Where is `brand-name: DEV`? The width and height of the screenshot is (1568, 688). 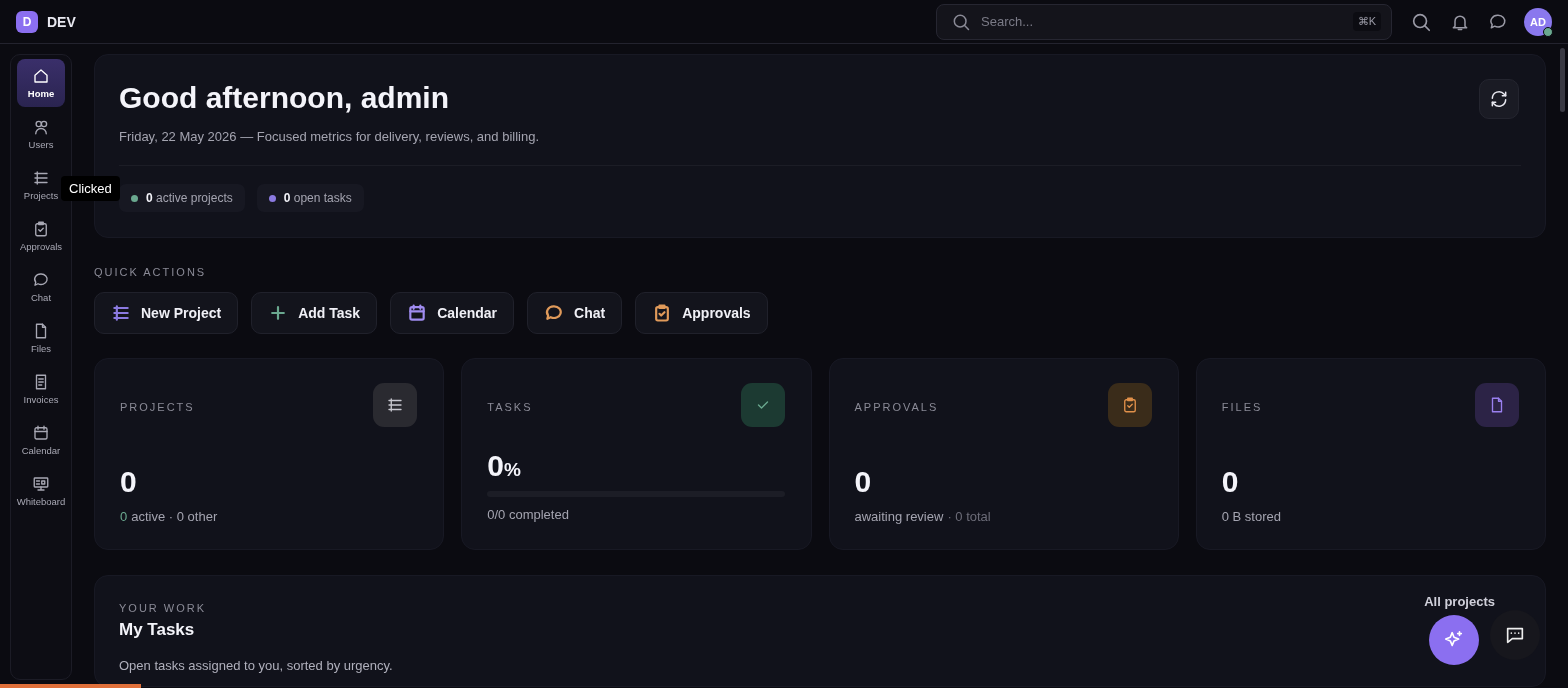 brand-name: DEV is located at coordinates (61, 21).